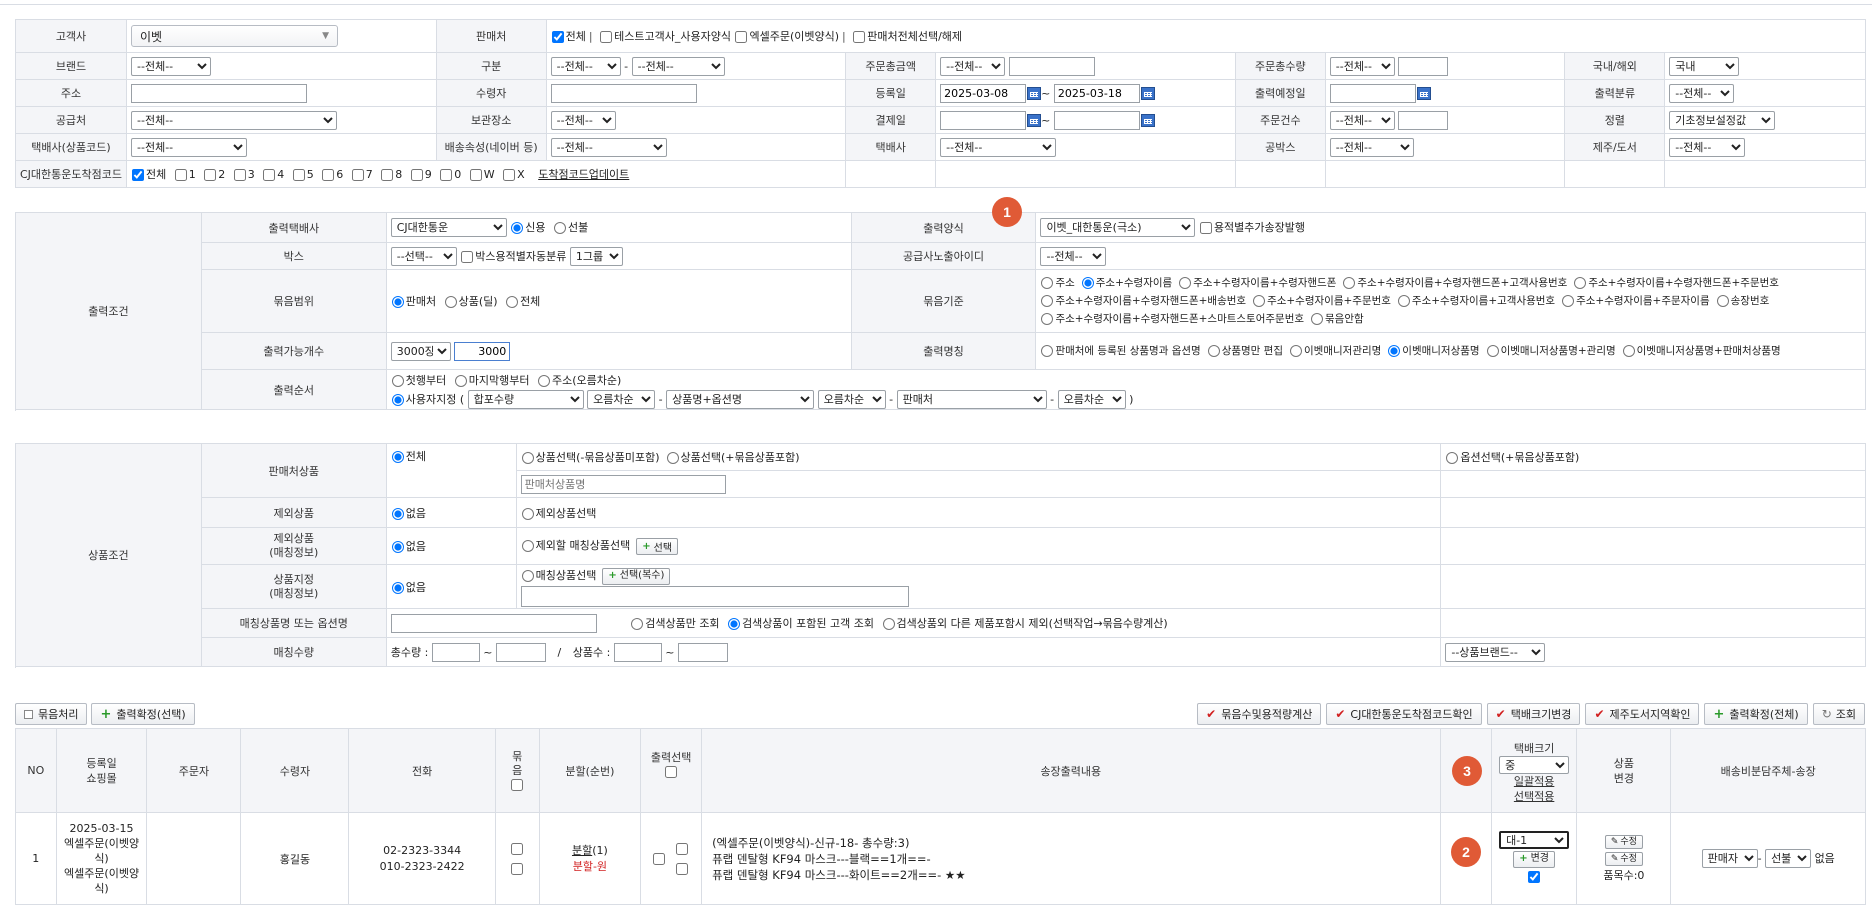  What do you see at coordinates (888, 623) in the screenshot?
I see `search-exclude-radio` at bounding box center [888, 623].